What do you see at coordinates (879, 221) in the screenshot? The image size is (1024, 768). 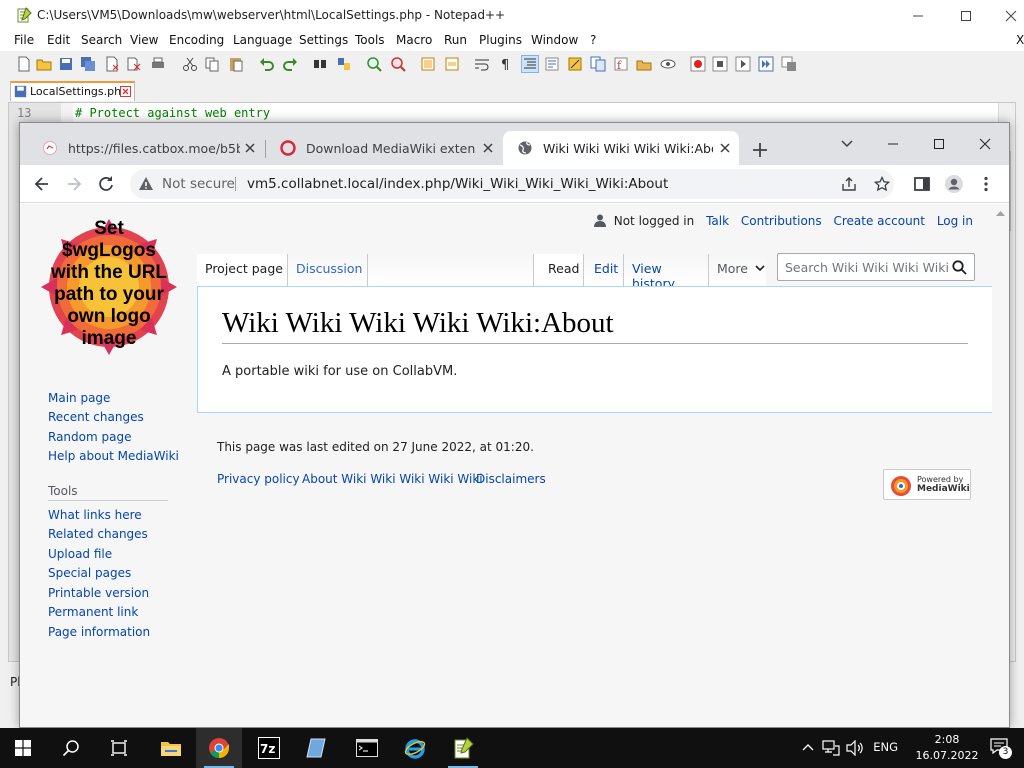 I see `create-account-link: Create account` at bounding box center [879, 221].